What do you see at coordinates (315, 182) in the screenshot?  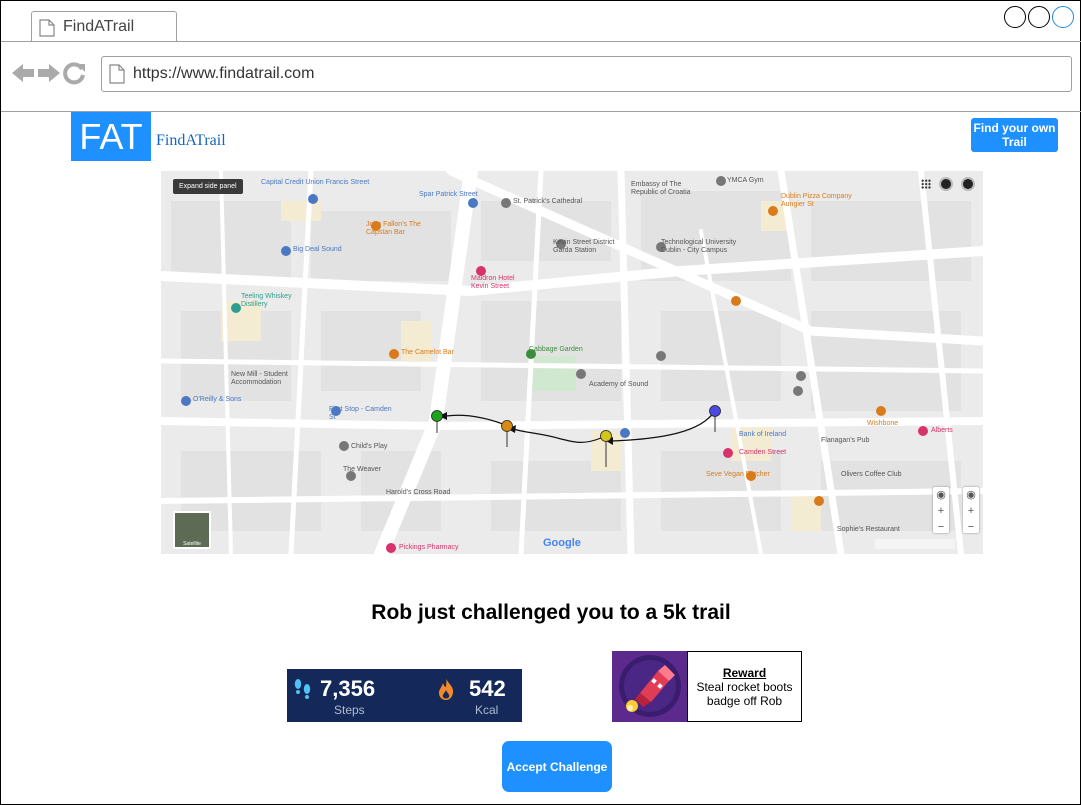 I see `map-label: Capital Credit Union Francis Street` at bounding box center [315, 182].